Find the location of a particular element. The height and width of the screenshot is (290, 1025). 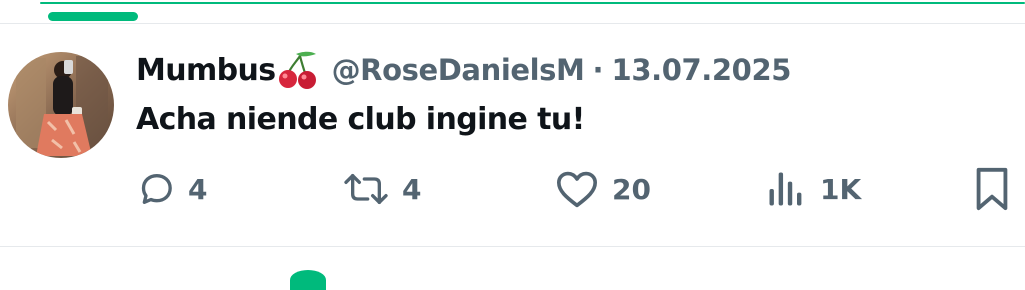

next-post-peek is located at coordinates (308, 280).